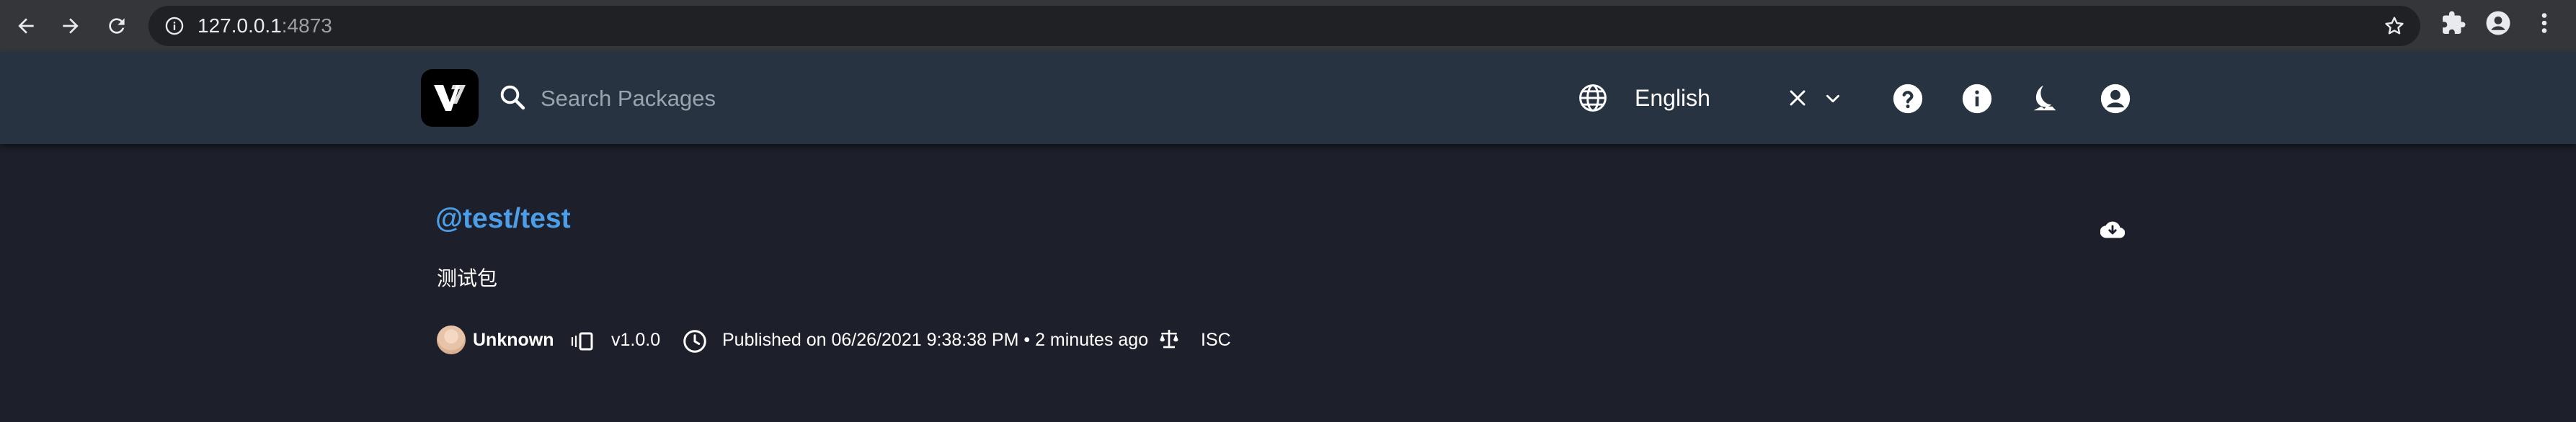 The height and width of the screenshot is (422, 2576). What do you see at coordinates (70, 26) in the screenshot?
I see `forward-icon` at bounding box center [70, 26].